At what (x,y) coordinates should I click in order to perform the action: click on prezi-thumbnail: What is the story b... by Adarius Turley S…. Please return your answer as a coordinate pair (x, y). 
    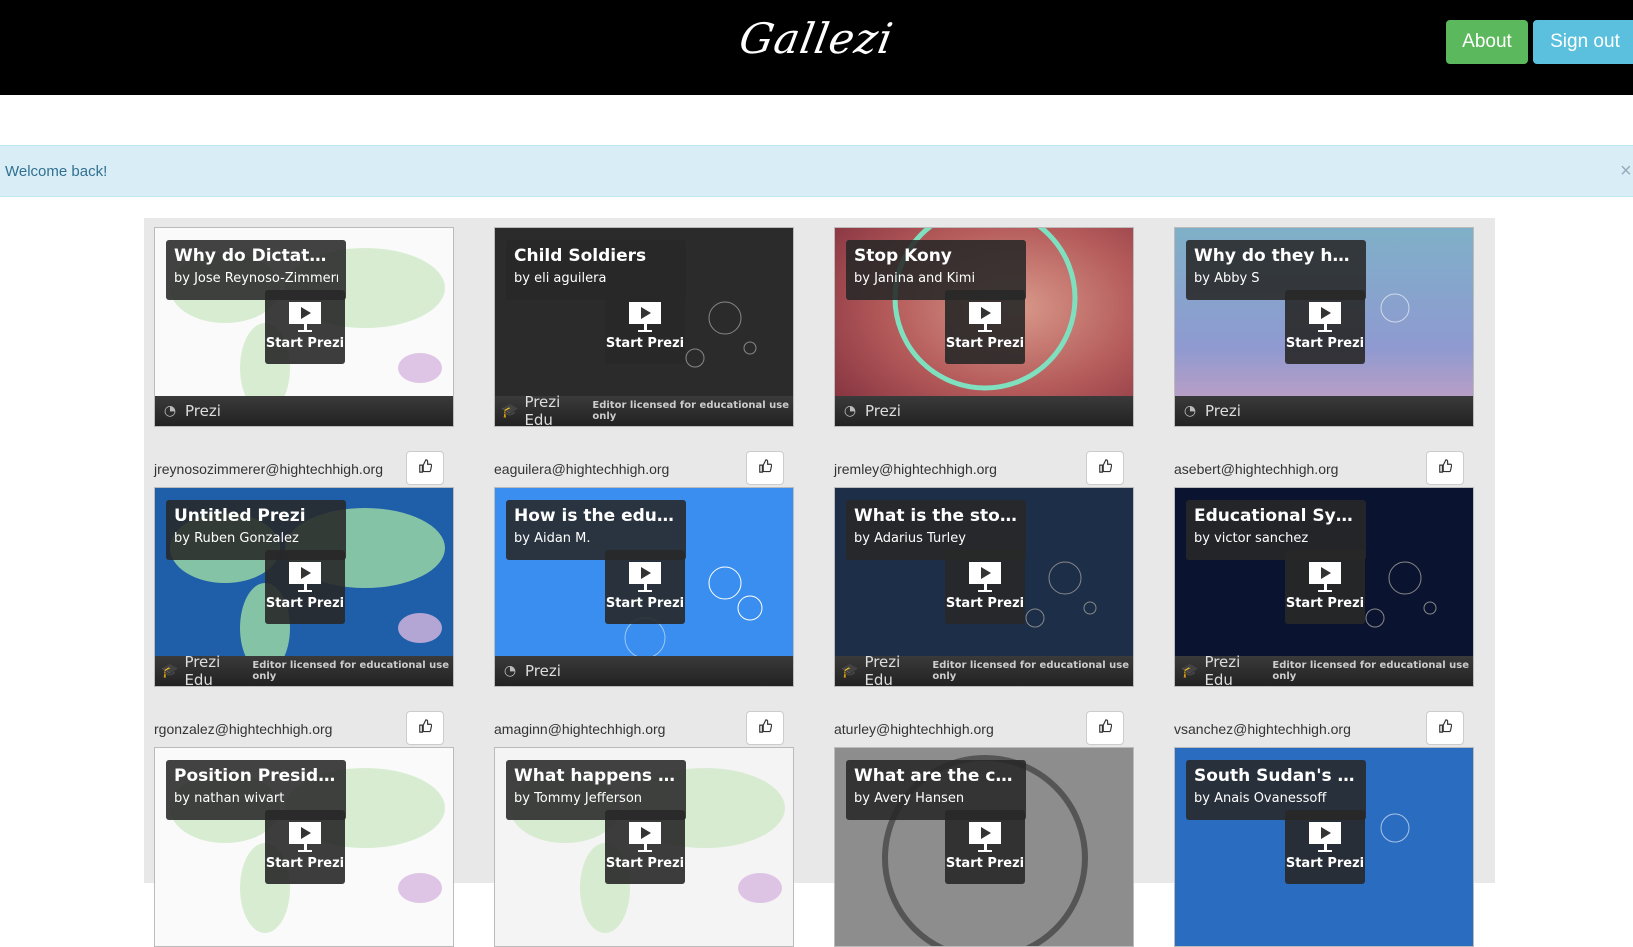
    Looking at the image, I should click on (984, 587).